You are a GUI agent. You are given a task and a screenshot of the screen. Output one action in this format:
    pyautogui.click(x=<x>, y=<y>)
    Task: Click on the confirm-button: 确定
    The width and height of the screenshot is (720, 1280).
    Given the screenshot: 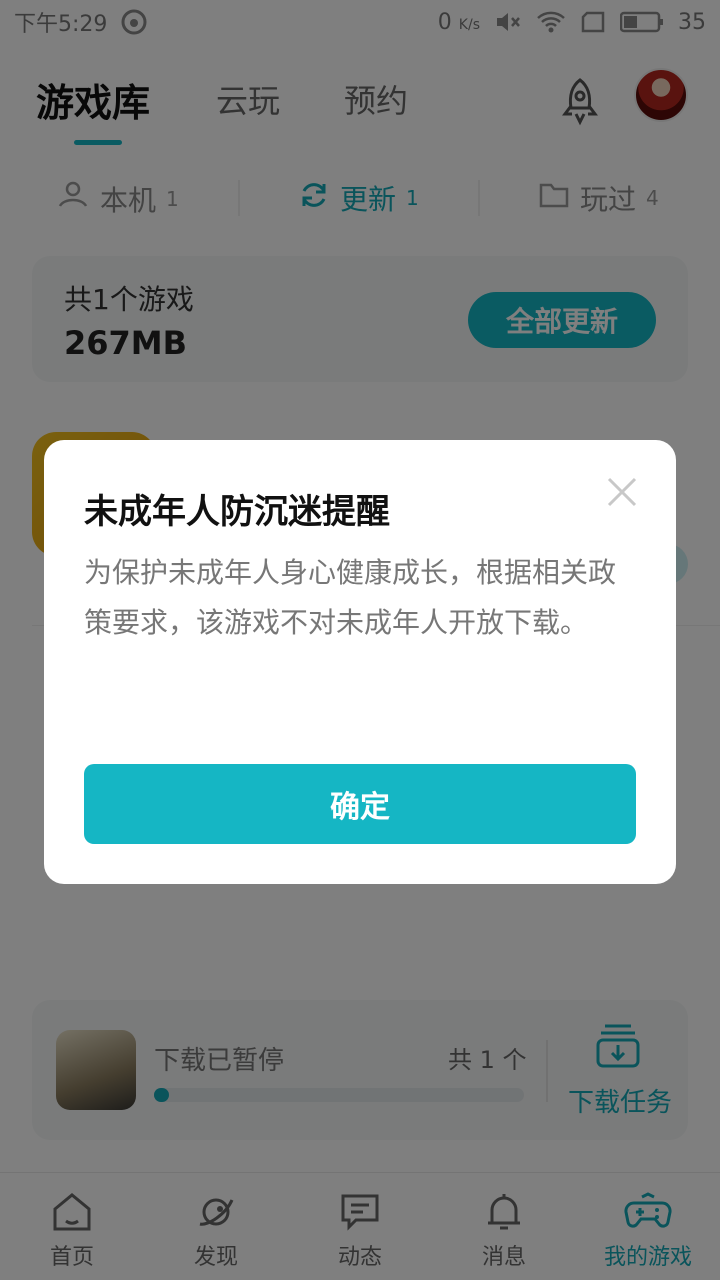 What is the action you would take?
    pyautogui.click(x=360, y=804)
    